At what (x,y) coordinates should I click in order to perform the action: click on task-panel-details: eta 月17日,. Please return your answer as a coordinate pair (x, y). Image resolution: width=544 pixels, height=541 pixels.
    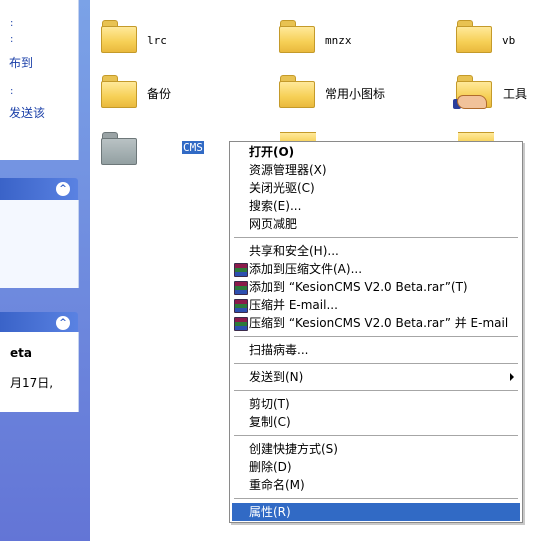
    Looking at the image, I should click on (39, 372).